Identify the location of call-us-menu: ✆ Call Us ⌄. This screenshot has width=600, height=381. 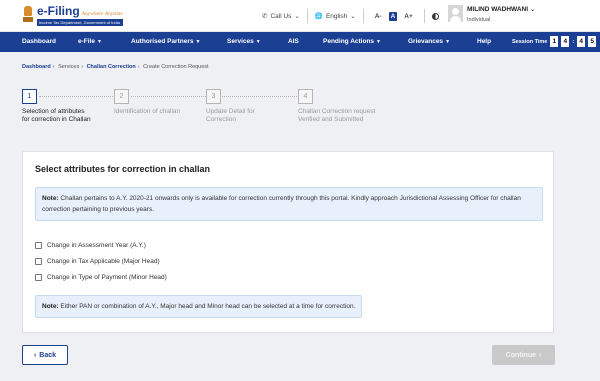
(281, 16).